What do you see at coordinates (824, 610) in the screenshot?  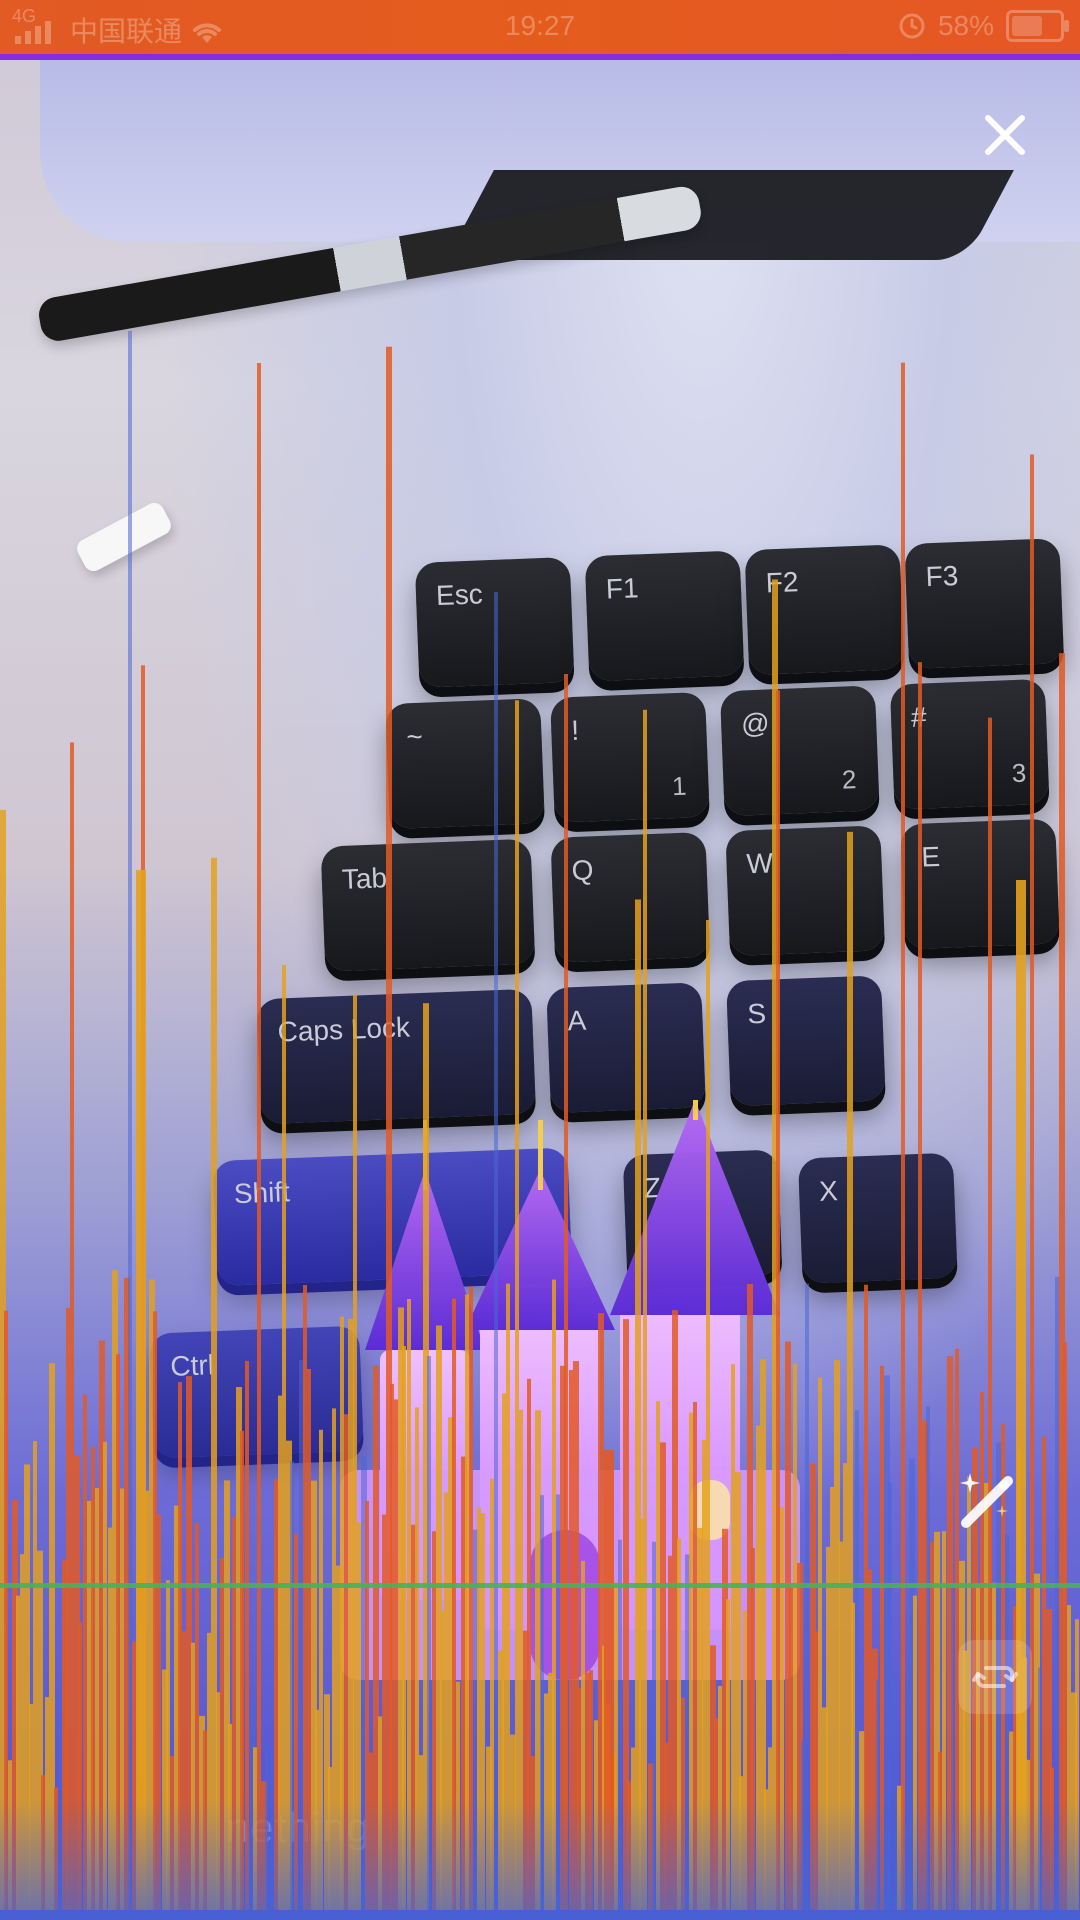 I see `key-f2: F2` at bounding box center [824, 610].